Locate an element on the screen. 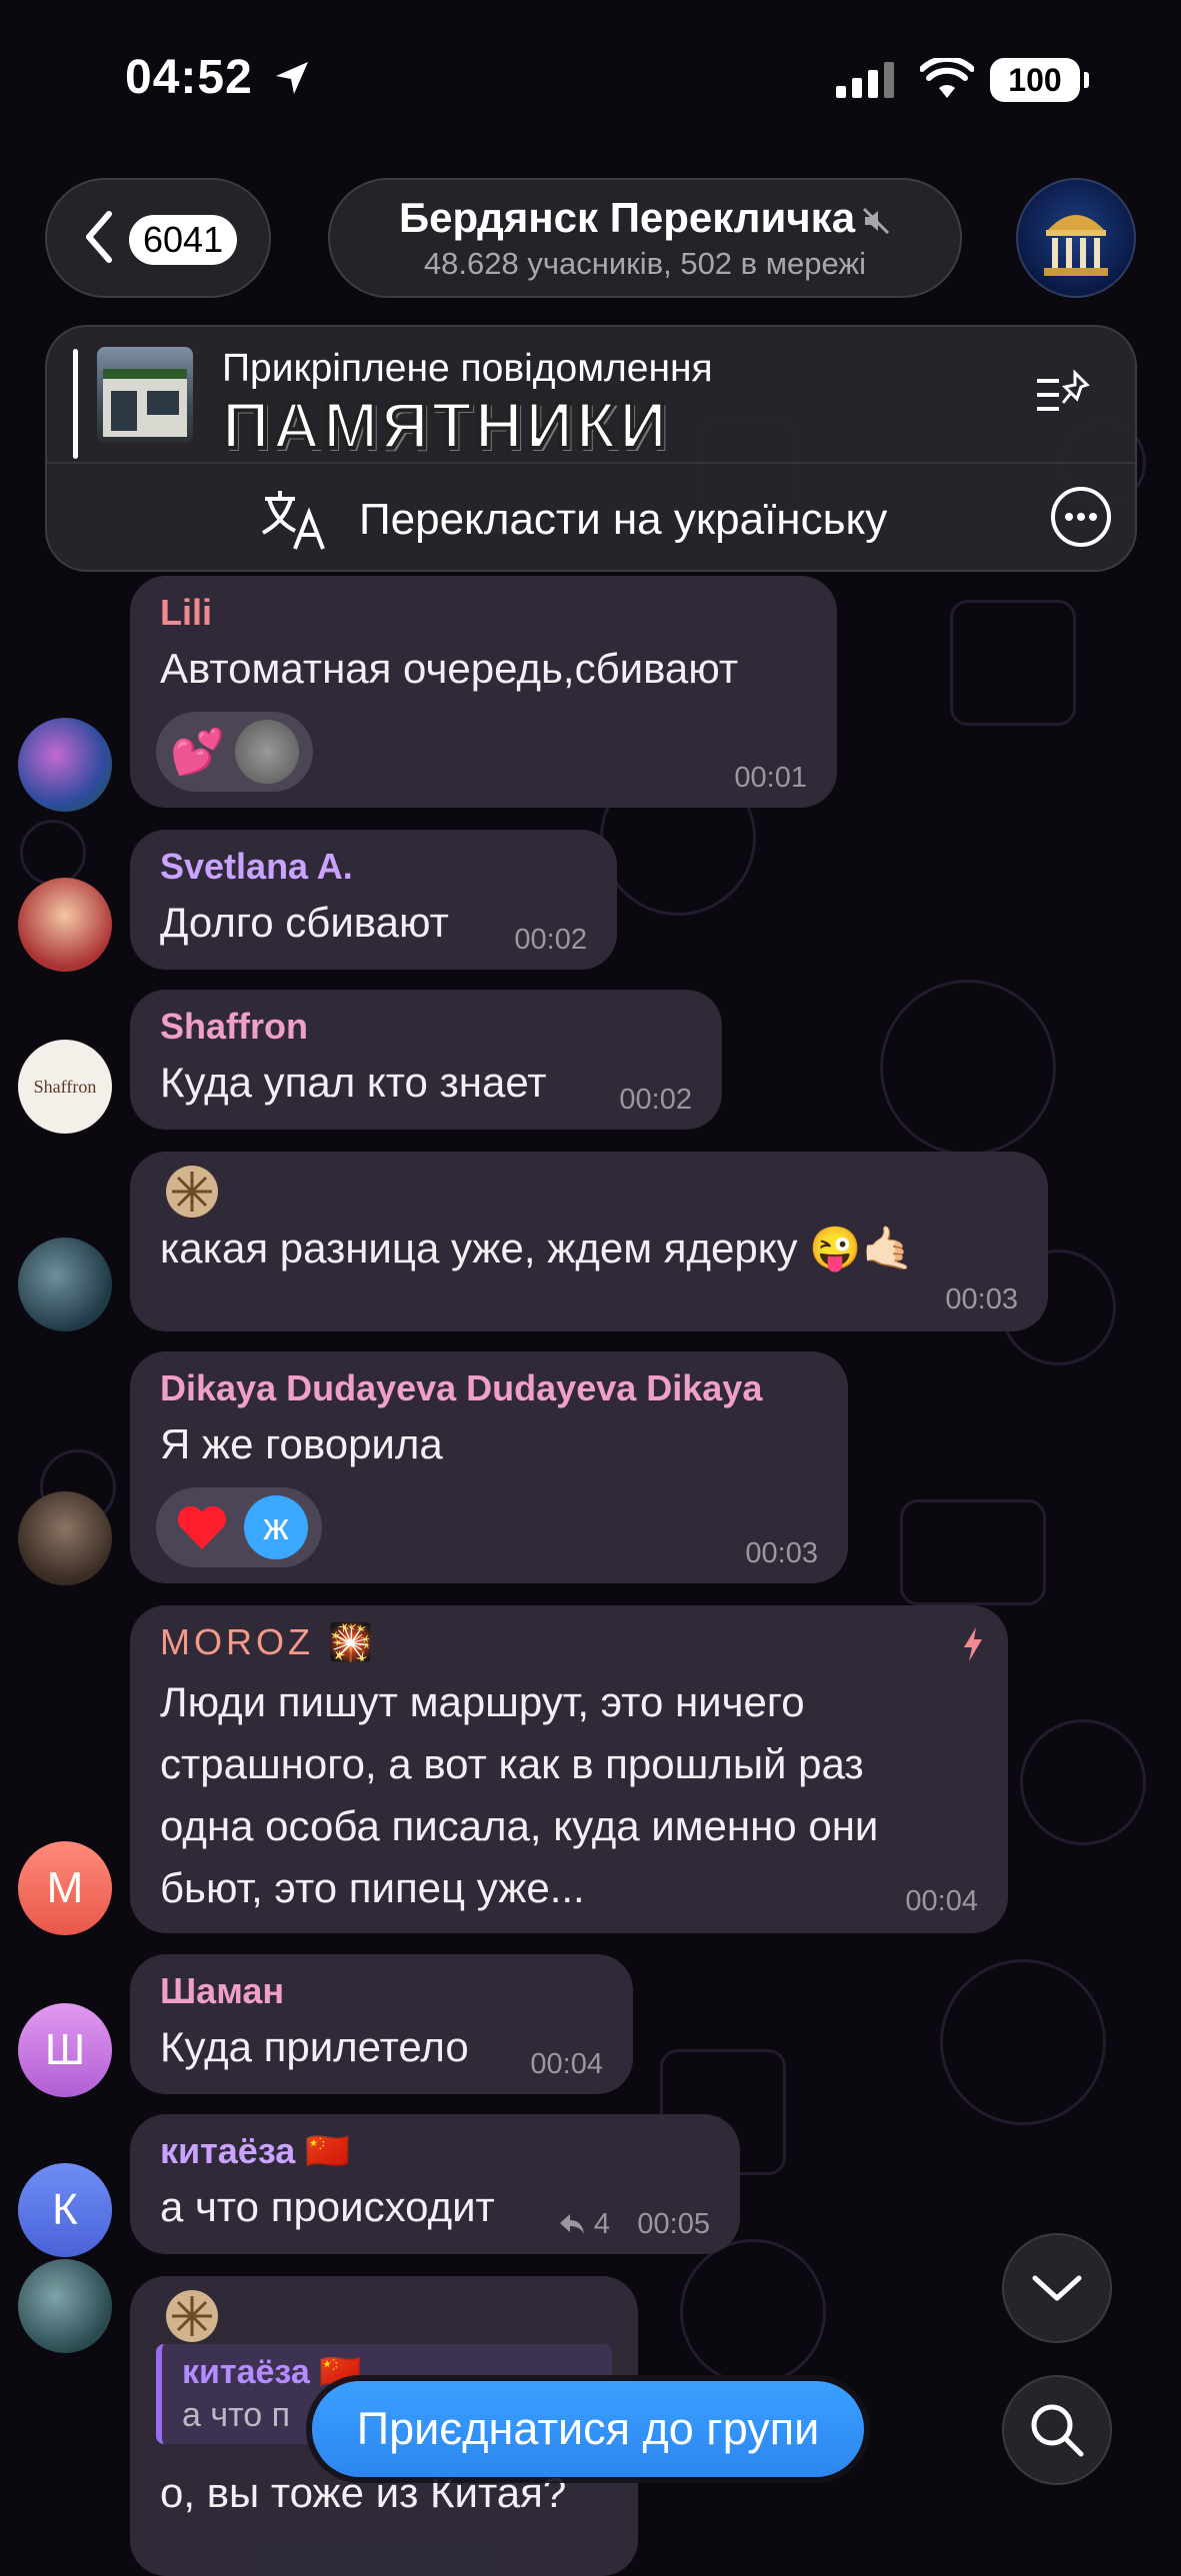  message-text: а что происходит is located at coordinates (327, 2207).